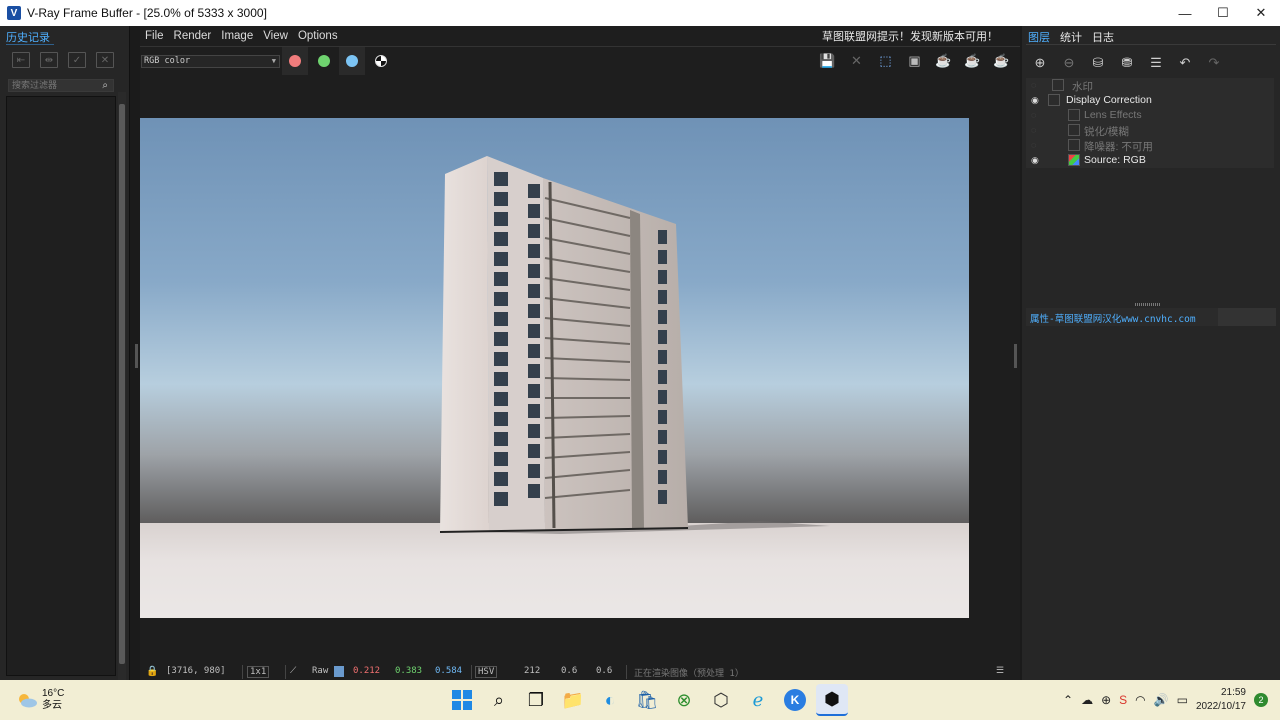  I want to click on alpha-channel-button, so click(381, 61).